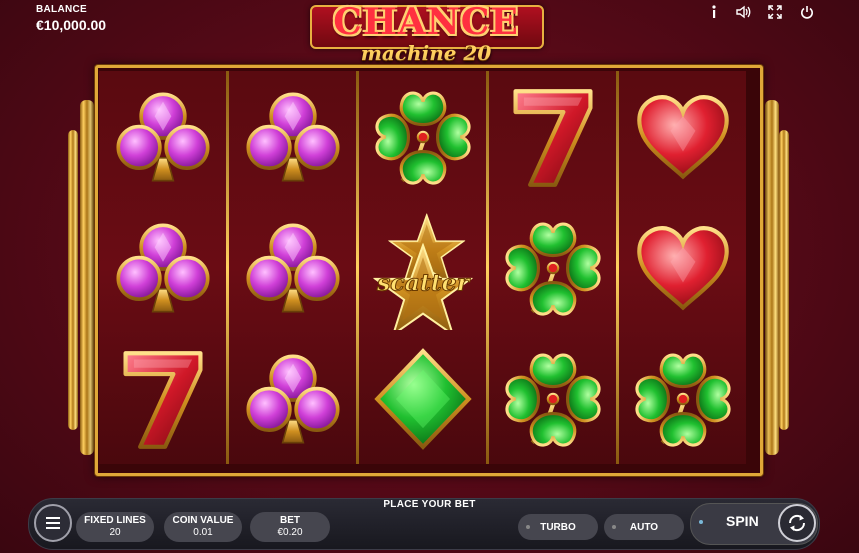  Describe the element at coordinates (290, 532) in the screenshot. I see `bet-value: €0.20` at that location.